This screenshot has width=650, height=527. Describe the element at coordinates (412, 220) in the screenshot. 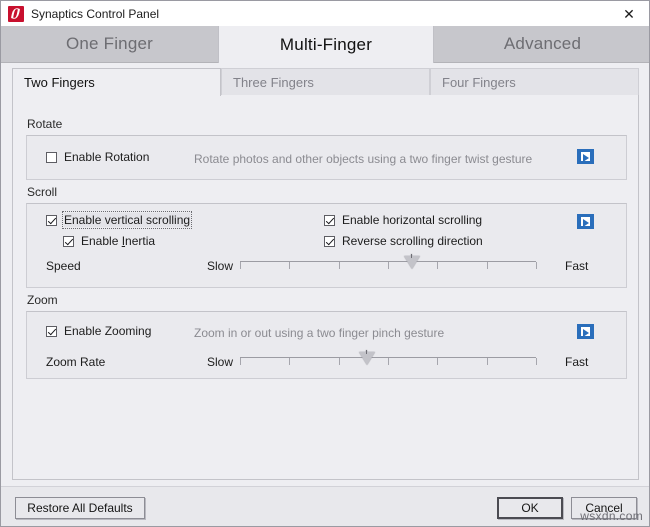

I see `enable-horizontal-scrolling-label: Enable horizontal scrolling` at that location.